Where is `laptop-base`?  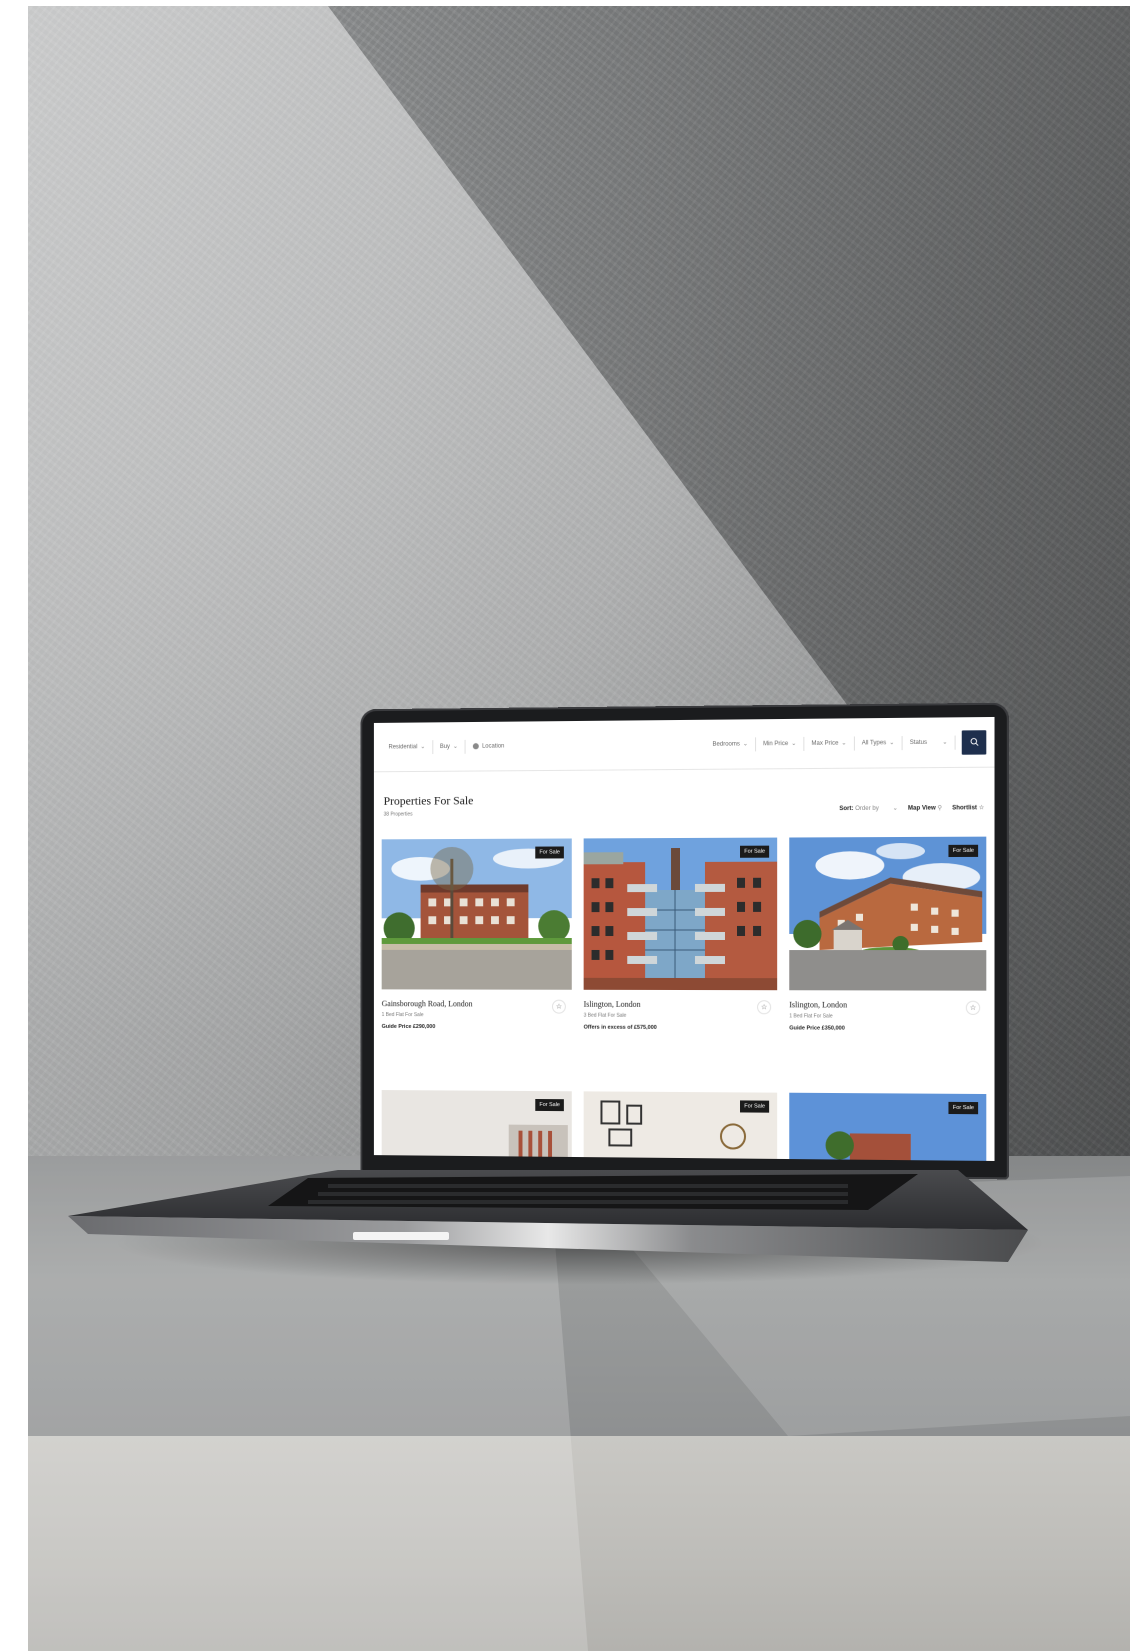 laptop-base is located at coordinates (548, 1216).